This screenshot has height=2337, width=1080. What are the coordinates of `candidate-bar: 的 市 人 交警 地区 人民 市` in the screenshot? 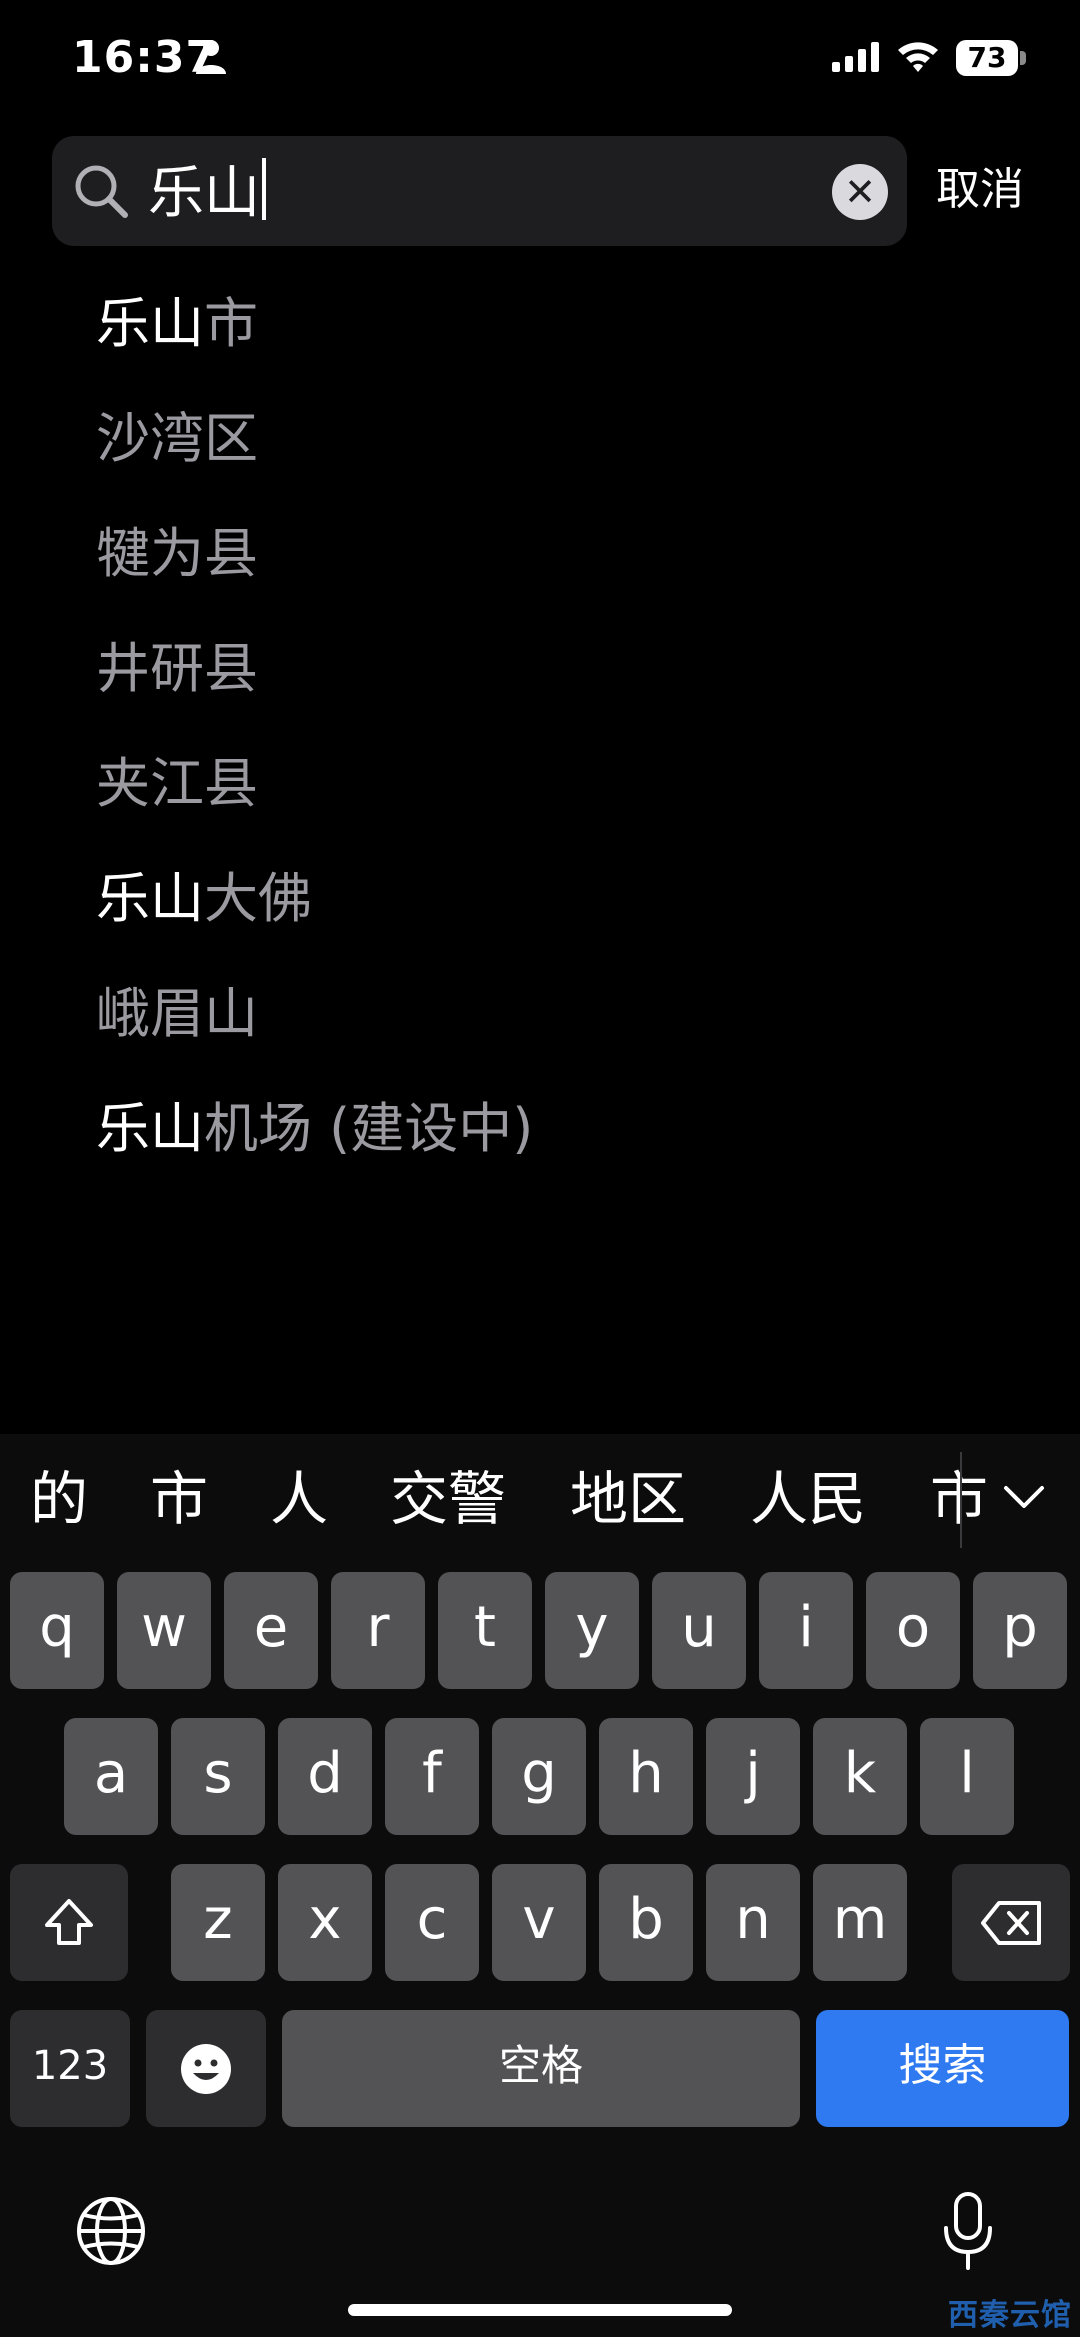 It's located at (540, 1499).